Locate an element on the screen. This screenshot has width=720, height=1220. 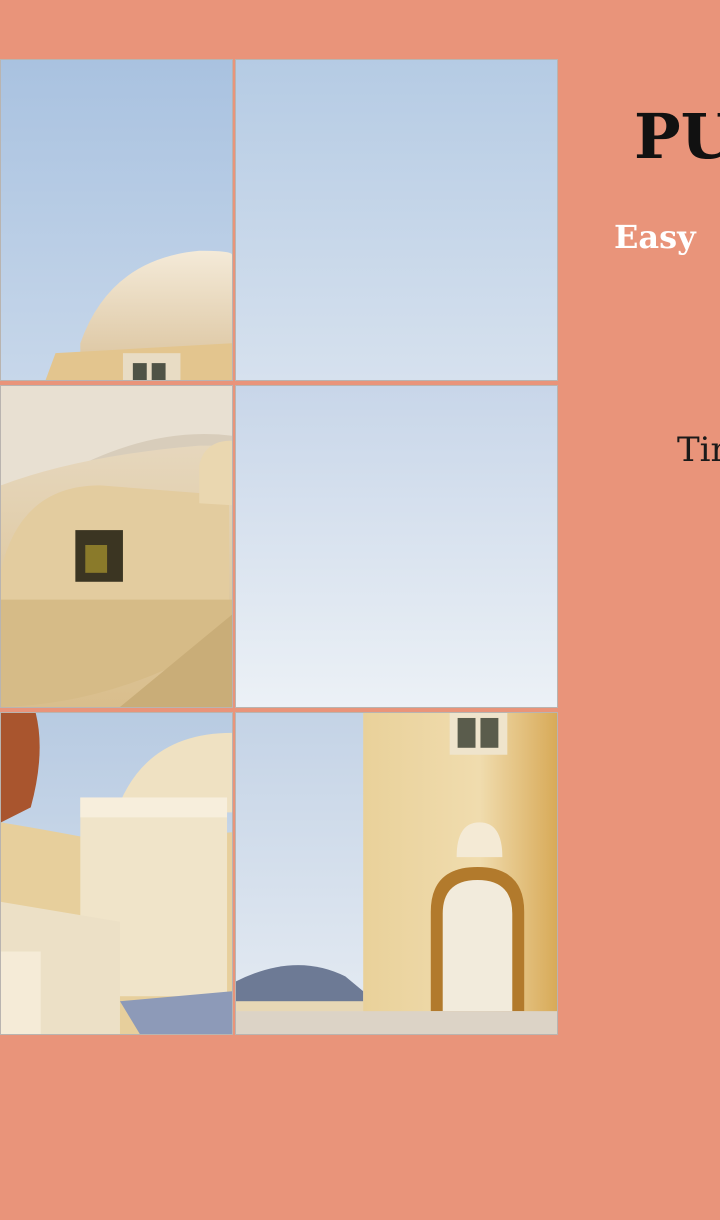
rooftops-window-image is located at coordinates (116, 546).